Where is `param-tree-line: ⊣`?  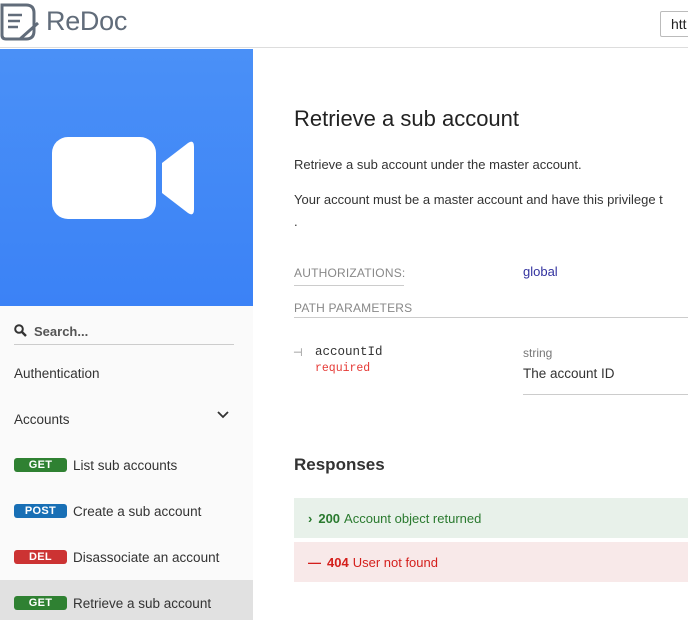 param-tree-line: ⊣ is located at coordinates (298, 353).